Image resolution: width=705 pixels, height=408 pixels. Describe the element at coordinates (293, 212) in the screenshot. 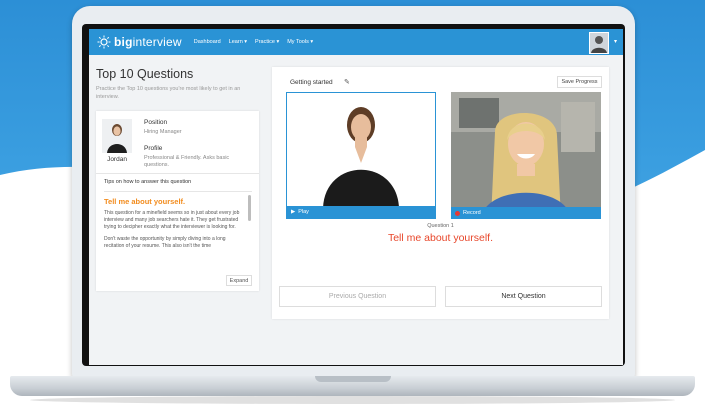

I see `play-icon: ▶` at that location.